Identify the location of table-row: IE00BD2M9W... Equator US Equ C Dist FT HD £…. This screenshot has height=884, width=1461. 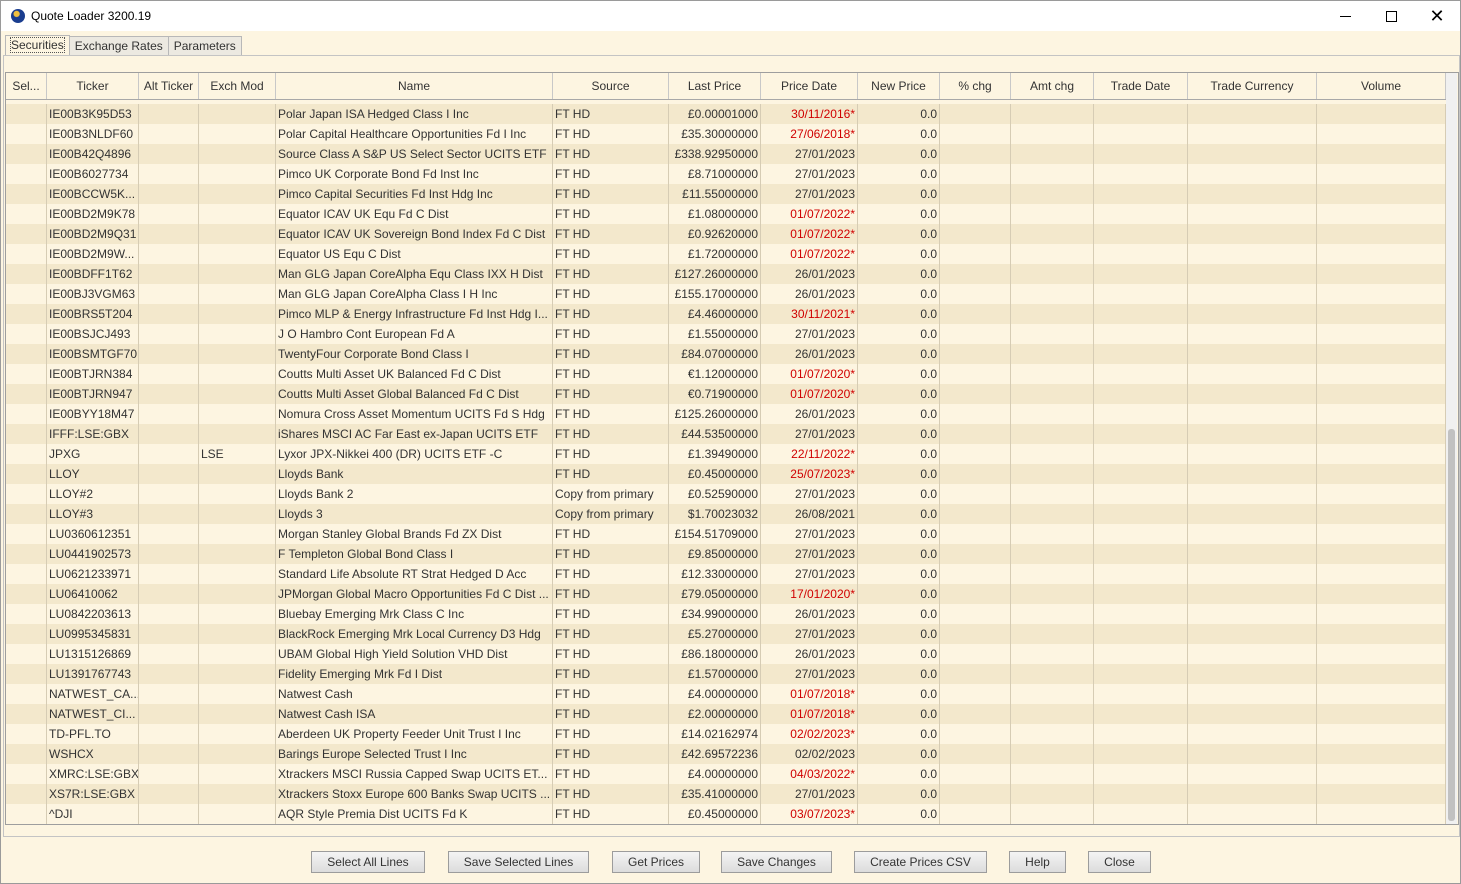
(726, 254).